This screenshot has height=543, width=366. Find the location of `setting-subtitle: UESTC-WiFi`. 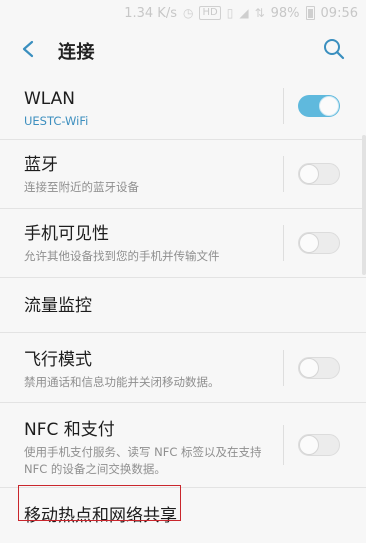

setting-subtitle: UESTC-WiFi is located at coordinates (56, 121).